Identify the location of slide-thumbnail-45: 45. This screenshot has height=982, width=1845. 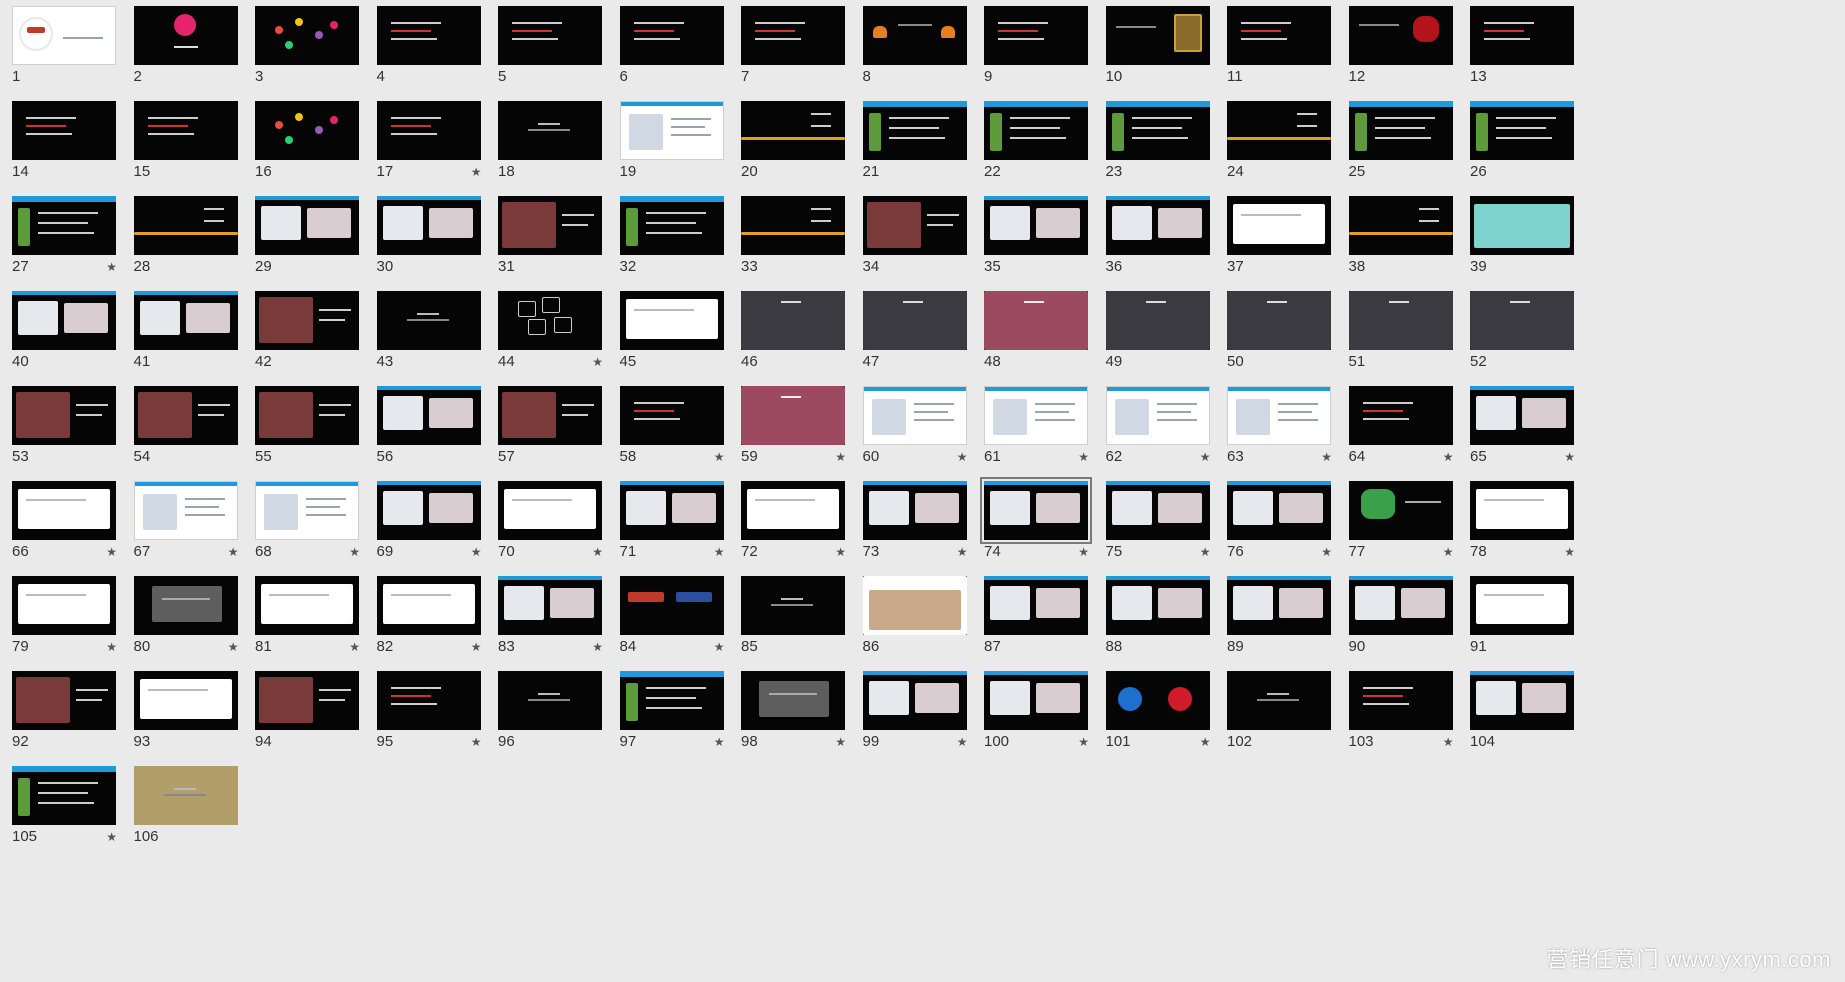
(672, 344).